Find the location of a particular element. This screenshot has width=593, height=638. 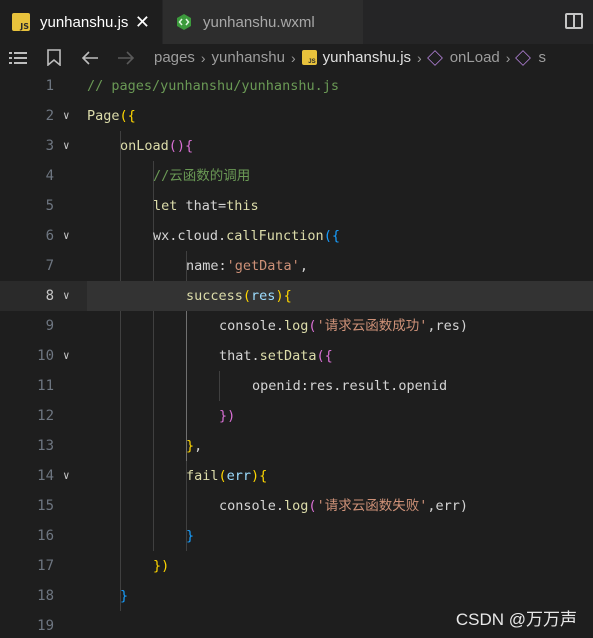

code-line: 13 }, is located at coordinates (296, 446).